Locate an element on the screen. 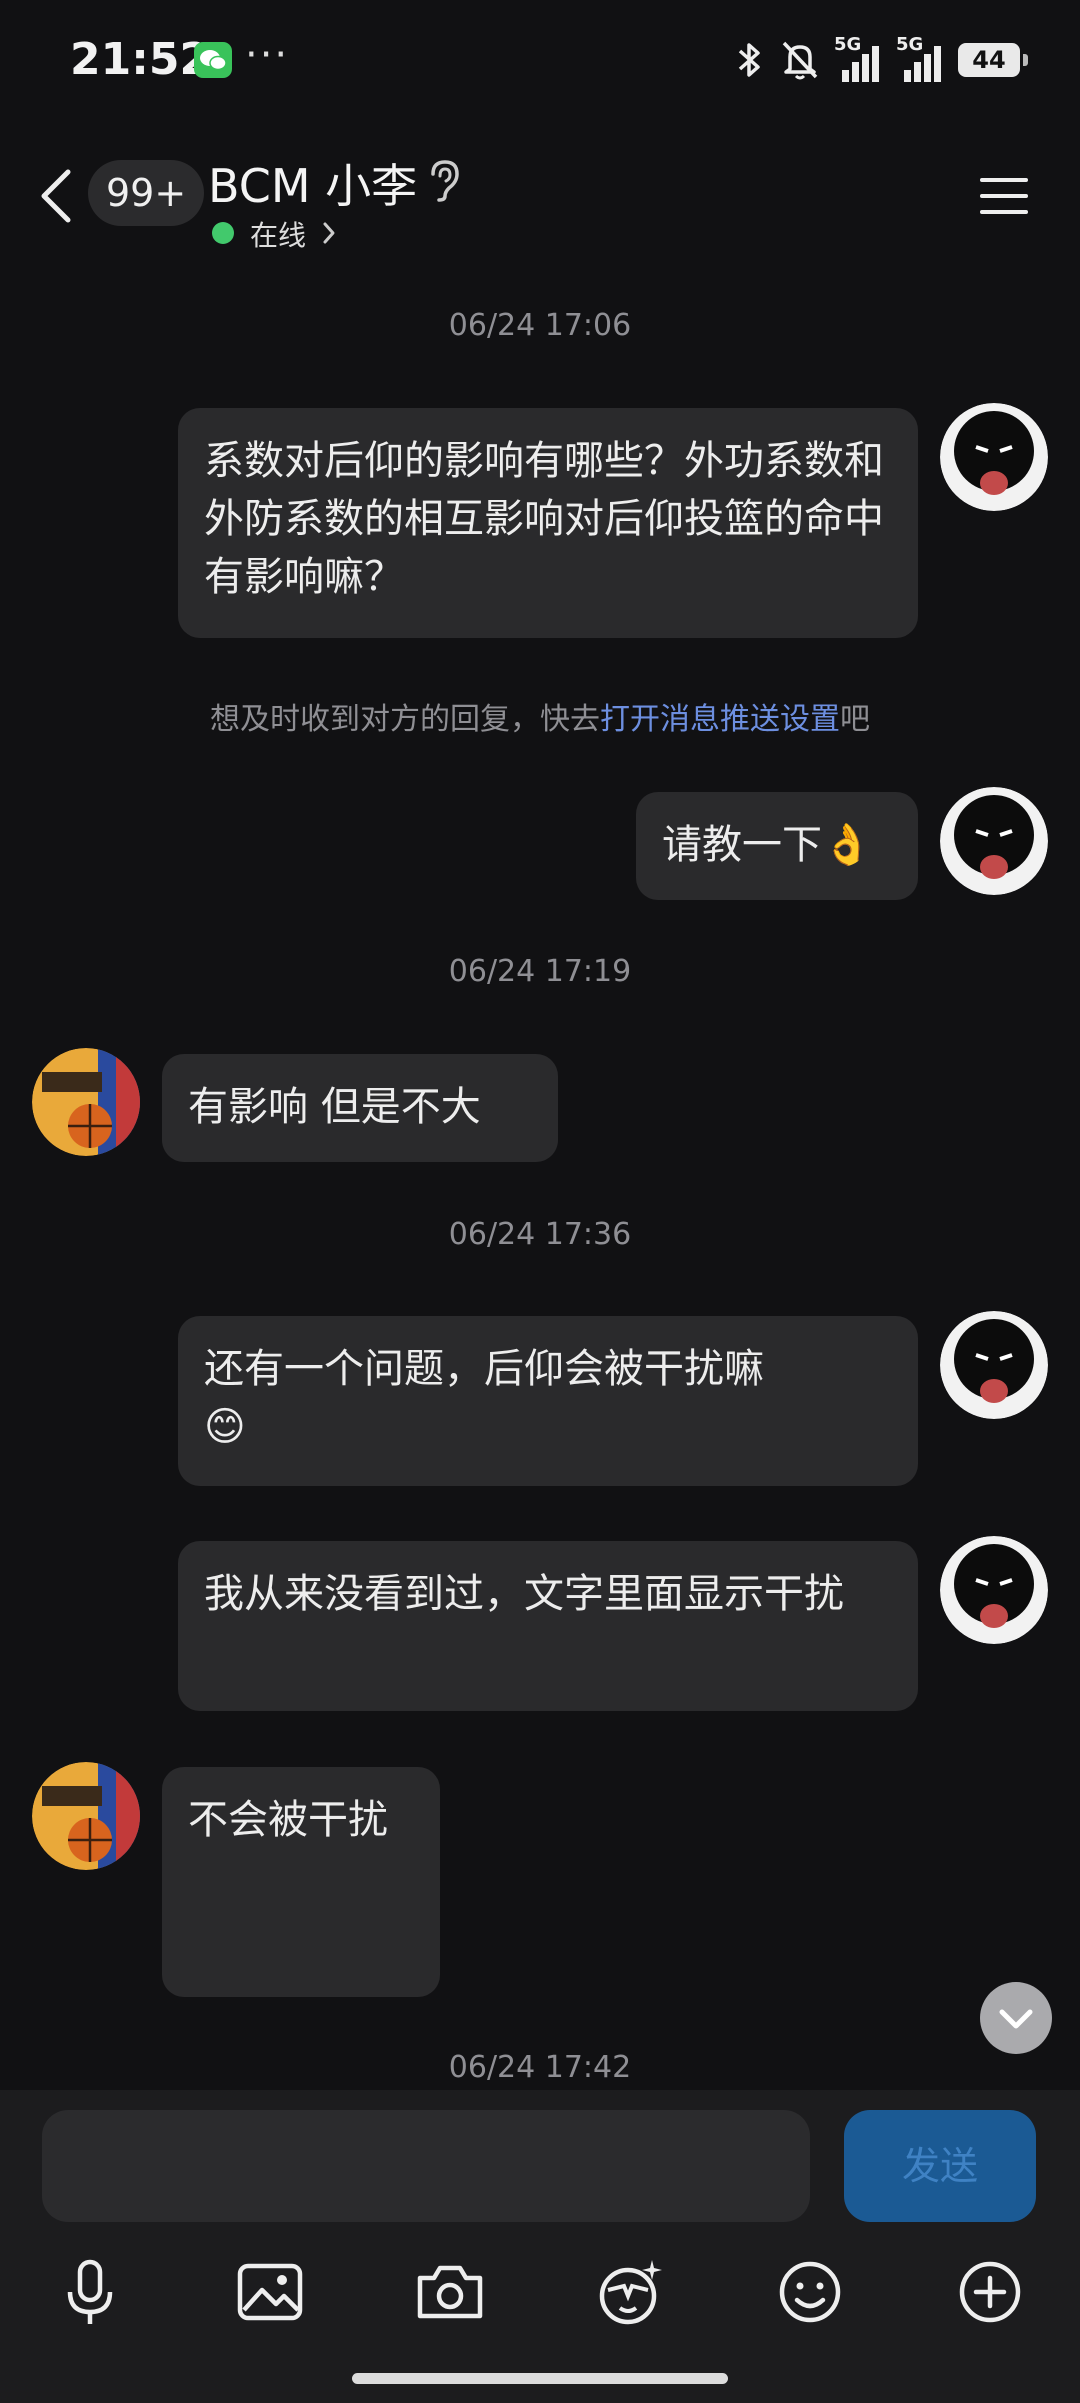 This screenshot has height=2403, width=1080. message-bubble-sent: 还有一个问题，后仰会被干扰嘛 😊 is located at coordinates (548, 1401).